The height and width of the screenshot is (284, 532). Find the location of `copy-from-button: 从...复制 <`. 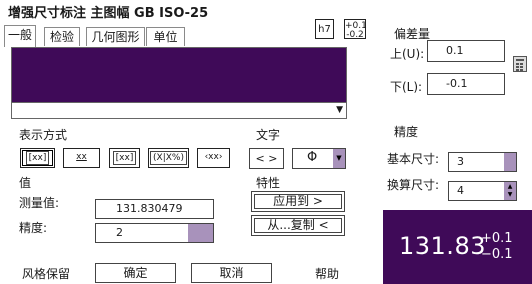

copy-from-button: 从...复制 < is located at coordinates (298, 225).